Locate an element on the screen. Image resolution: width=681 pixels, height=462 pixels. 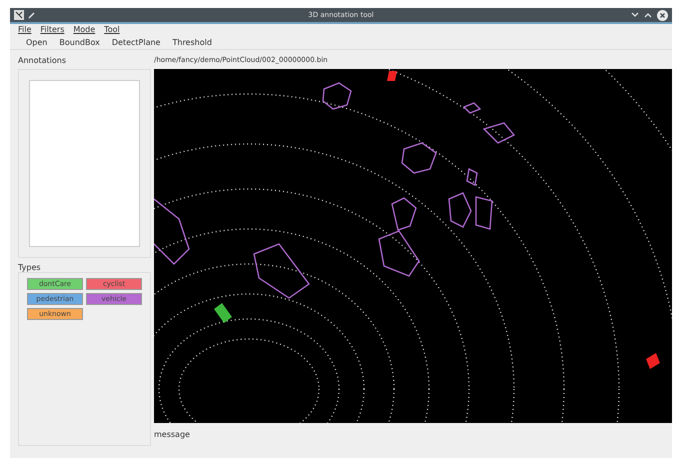
panel-title: Types is located at coordinates (30, 267).